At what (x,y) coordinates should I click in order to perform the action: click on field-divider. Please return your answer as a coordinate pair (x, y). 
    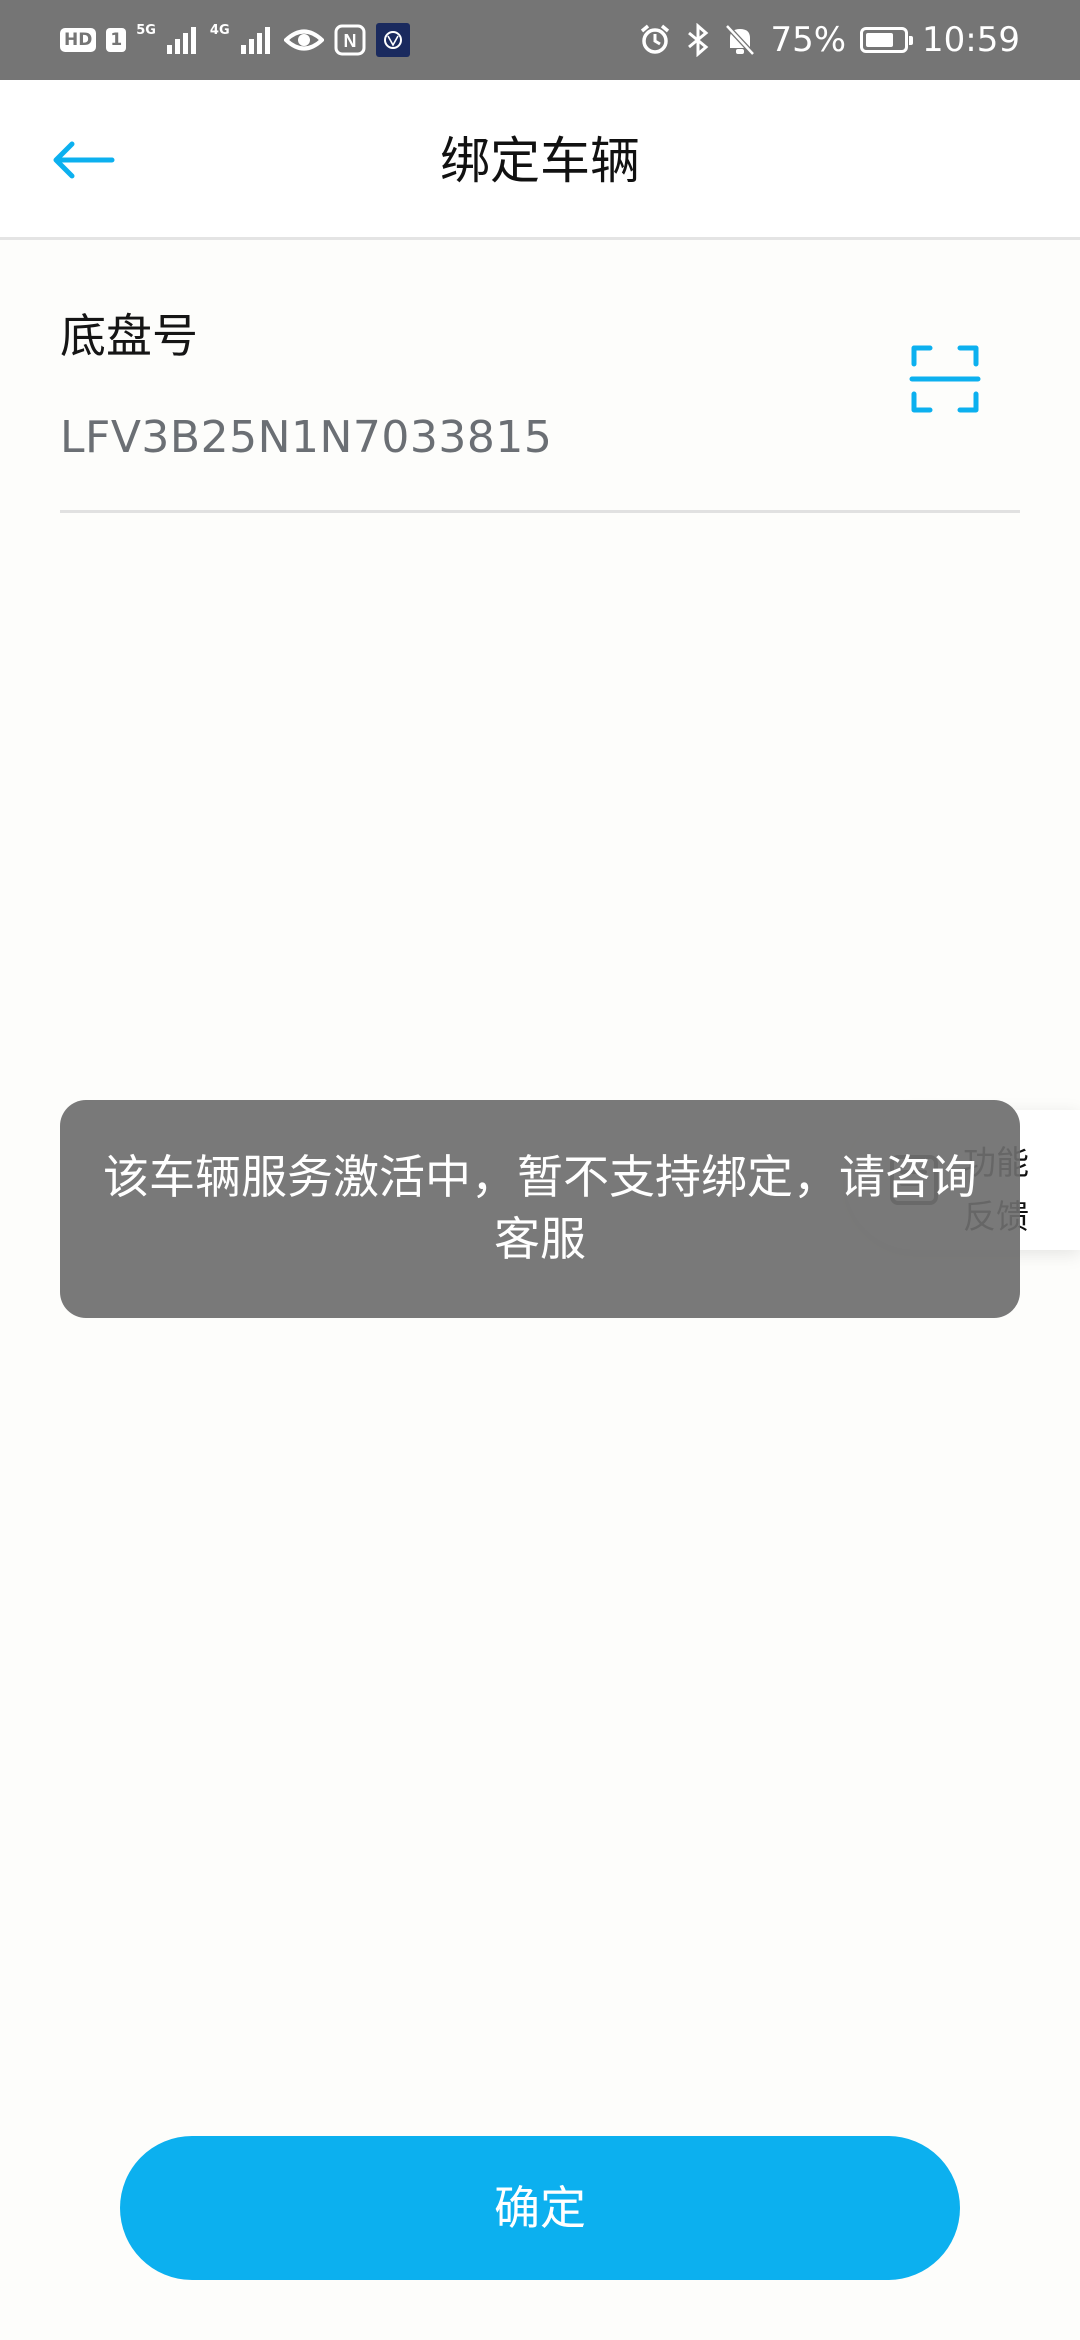
    Looking at the image, I should click on (540, 511).